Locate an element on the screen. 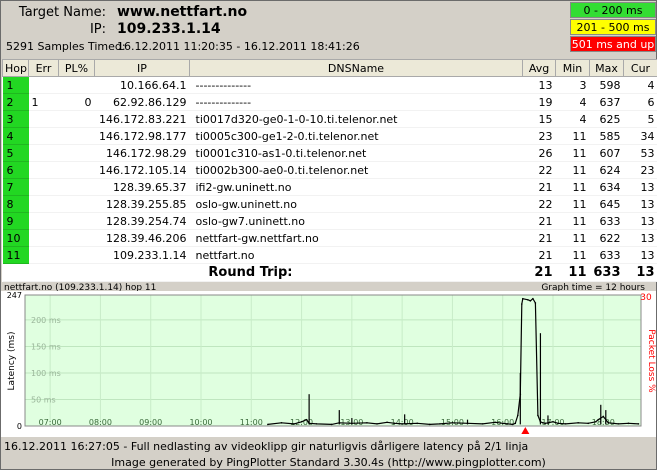  ip-cell: 10.166.64.1 is located at coordinates (142, 85).